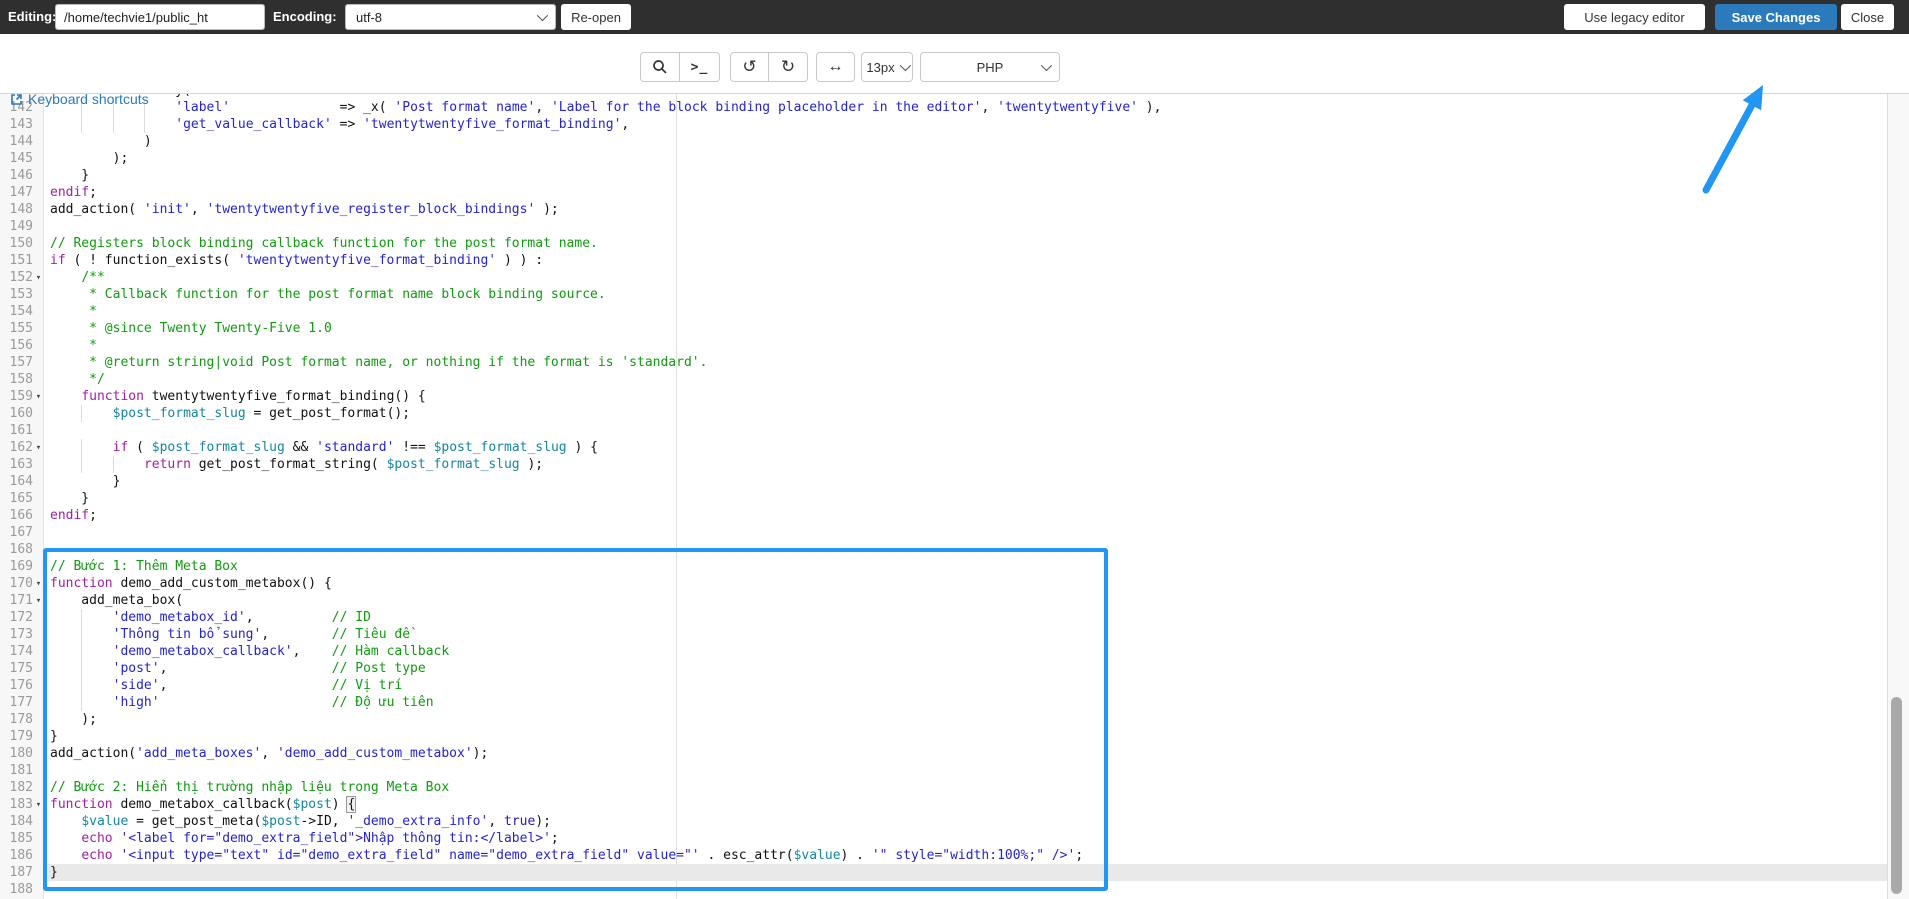  What do you see at coordinates (966, 719) in the screenshot?
I see `code-line-178: );` at bounding box center [966, 719].